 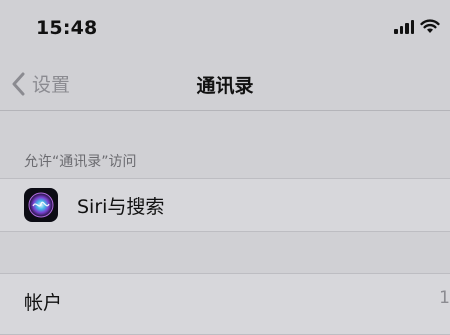 What do you see at coordinates (43, 303) in the screenshot?
I see `accounts-label: 帐户` at bounding box center [43, 303].